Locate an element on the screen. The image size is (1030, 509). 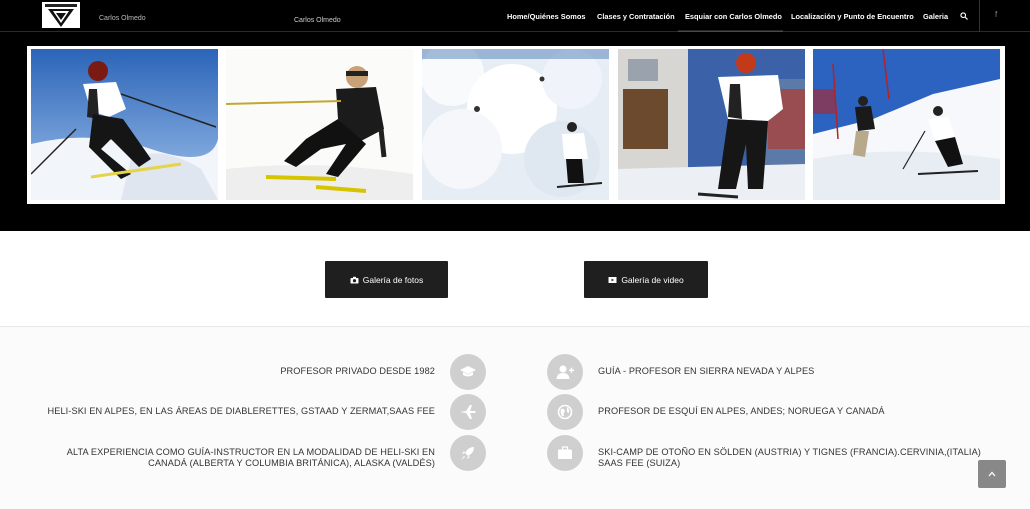
nav-home: Home/Quiénes Somos is located at coordinates (546, 16).